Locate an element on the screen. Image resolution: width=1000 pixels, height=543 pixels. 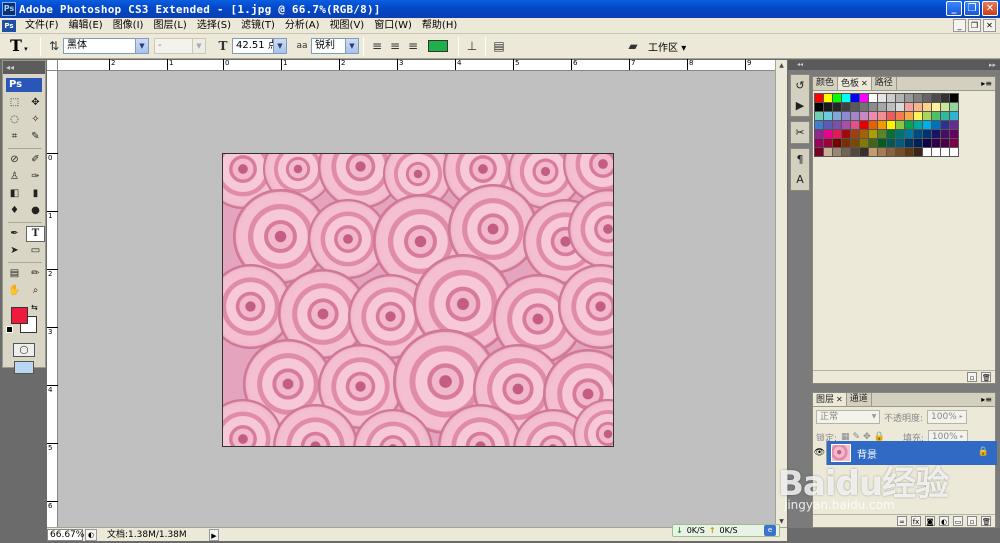
restore-button: ❐ is located at coordinates (972, 8).